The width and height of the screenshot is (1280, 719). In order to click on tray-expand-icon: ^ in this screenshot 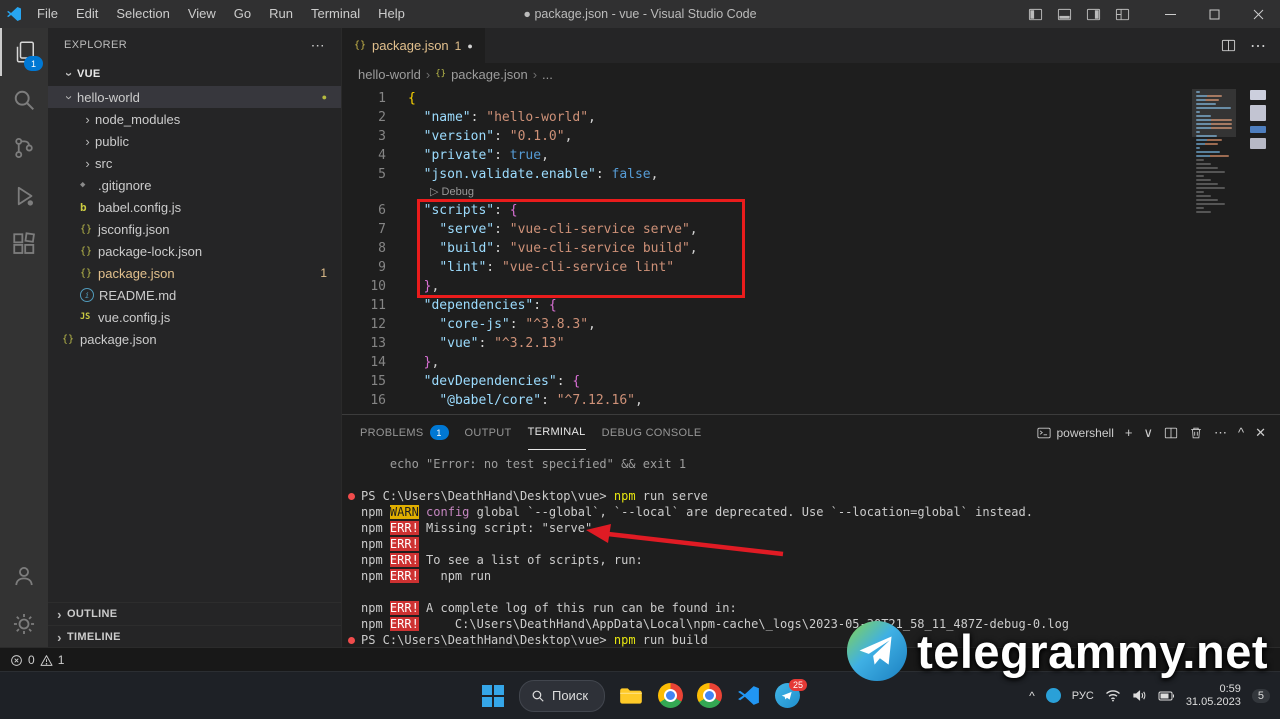, I will do `click(1032, 696)`.